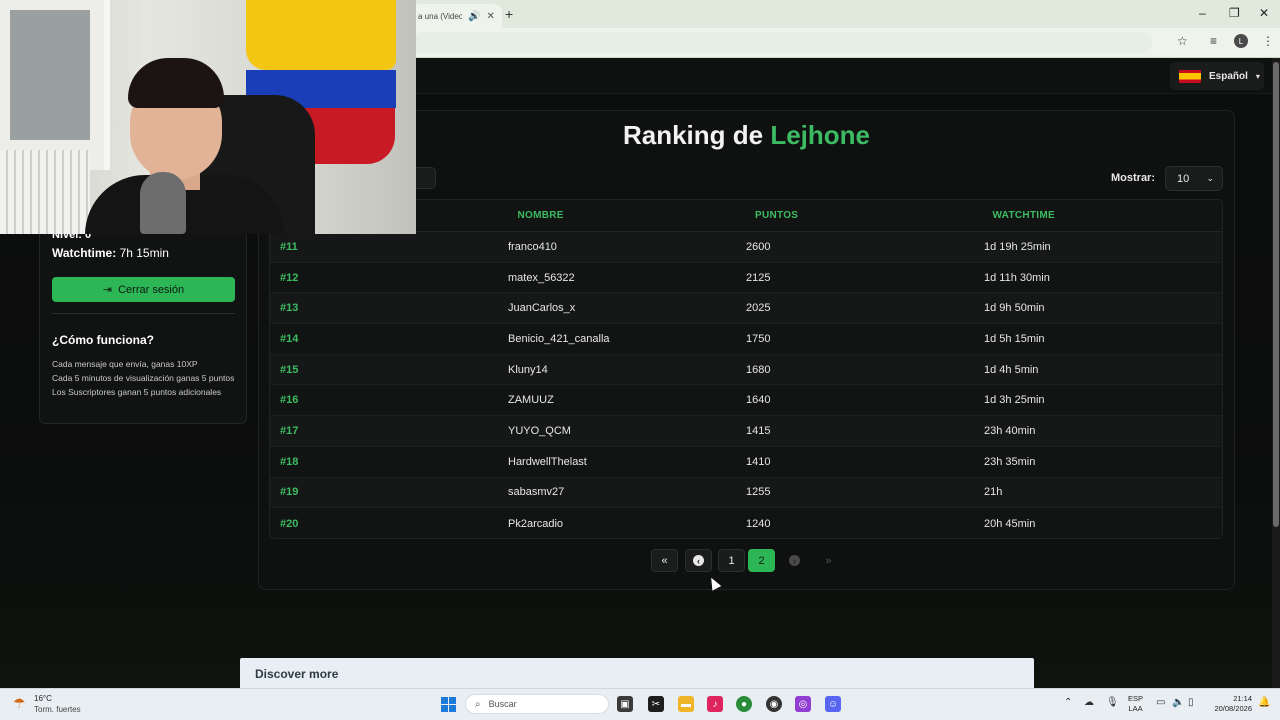 This screenshot has height=720, width=1280. Describe the element at coordinates (1241, 41) in the screenshot. I see `profile-avatar: L` at that location.